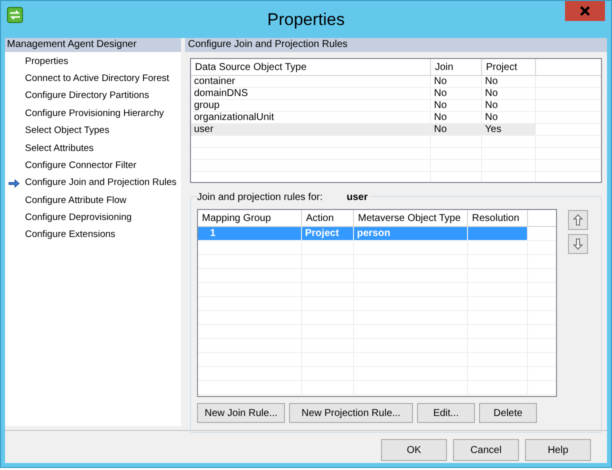  I want to click on sidebar-item: Configure Provisioning Hierarchy, so click(94, 113).